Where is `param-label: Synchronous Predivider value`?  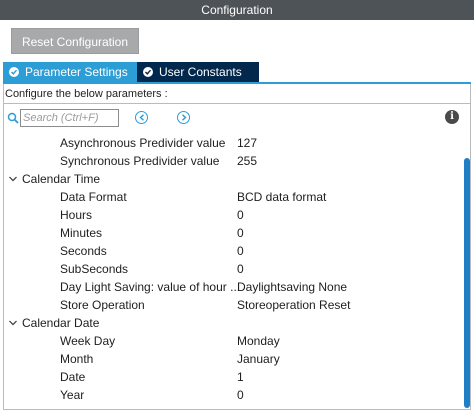
param-label: Synchronous Predivider value is located at coordinates (140, 161).